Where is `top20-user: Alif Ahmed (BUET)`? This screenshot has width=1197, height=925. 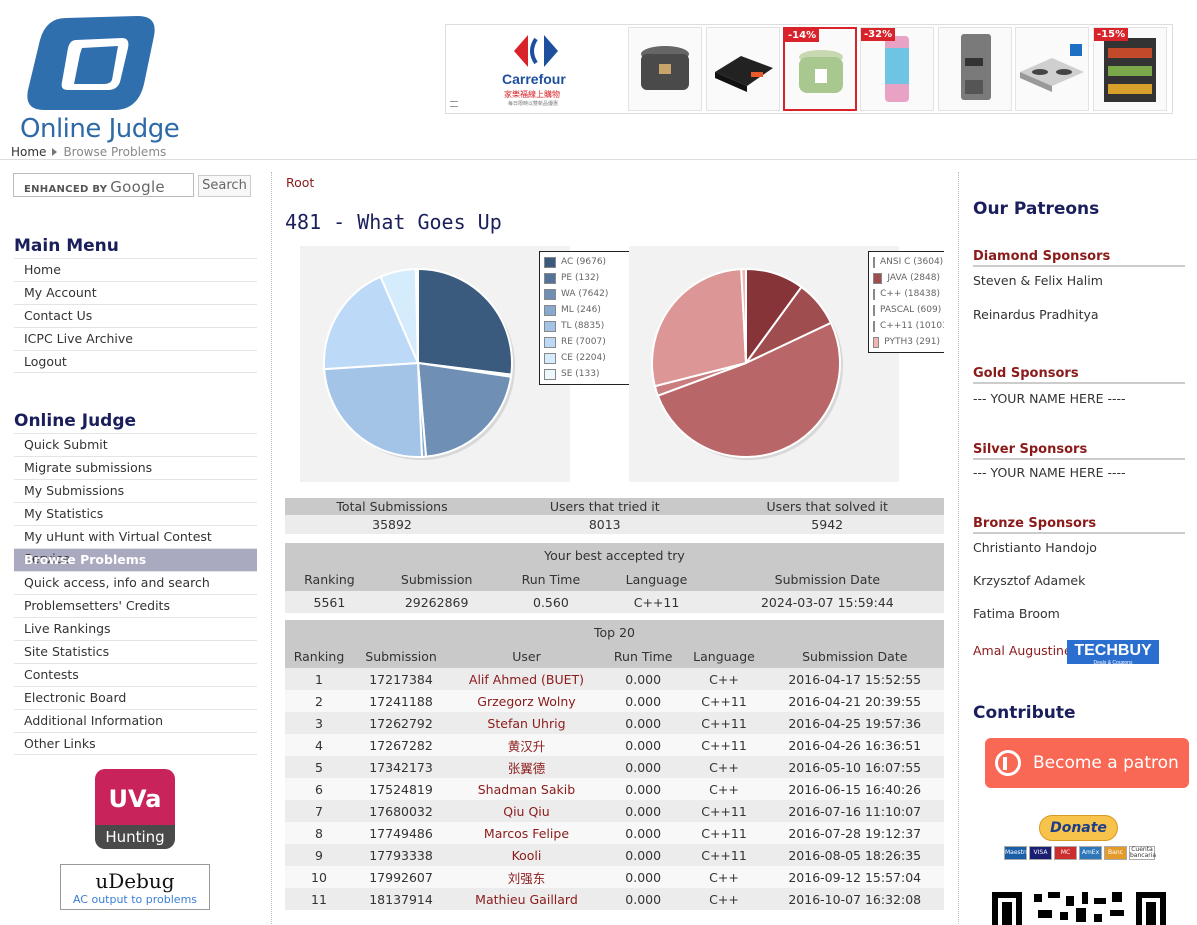 top20-user: Alif Ahmed (BUET) is located at coordinates (526, 679).